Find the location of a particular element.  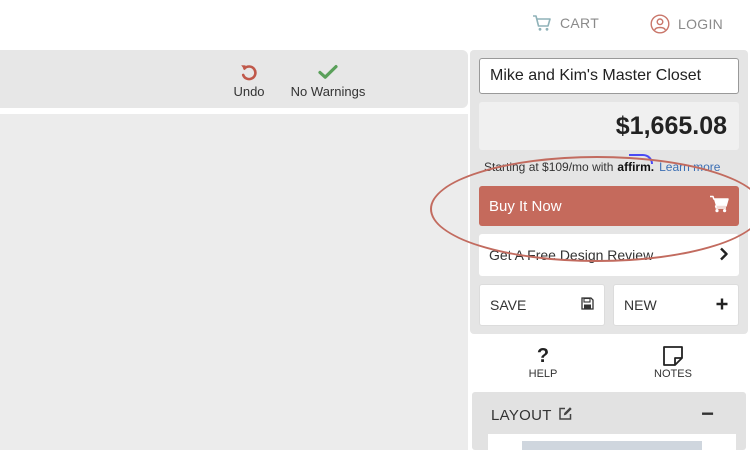

design-name-input is located at coordinates (609, 76).